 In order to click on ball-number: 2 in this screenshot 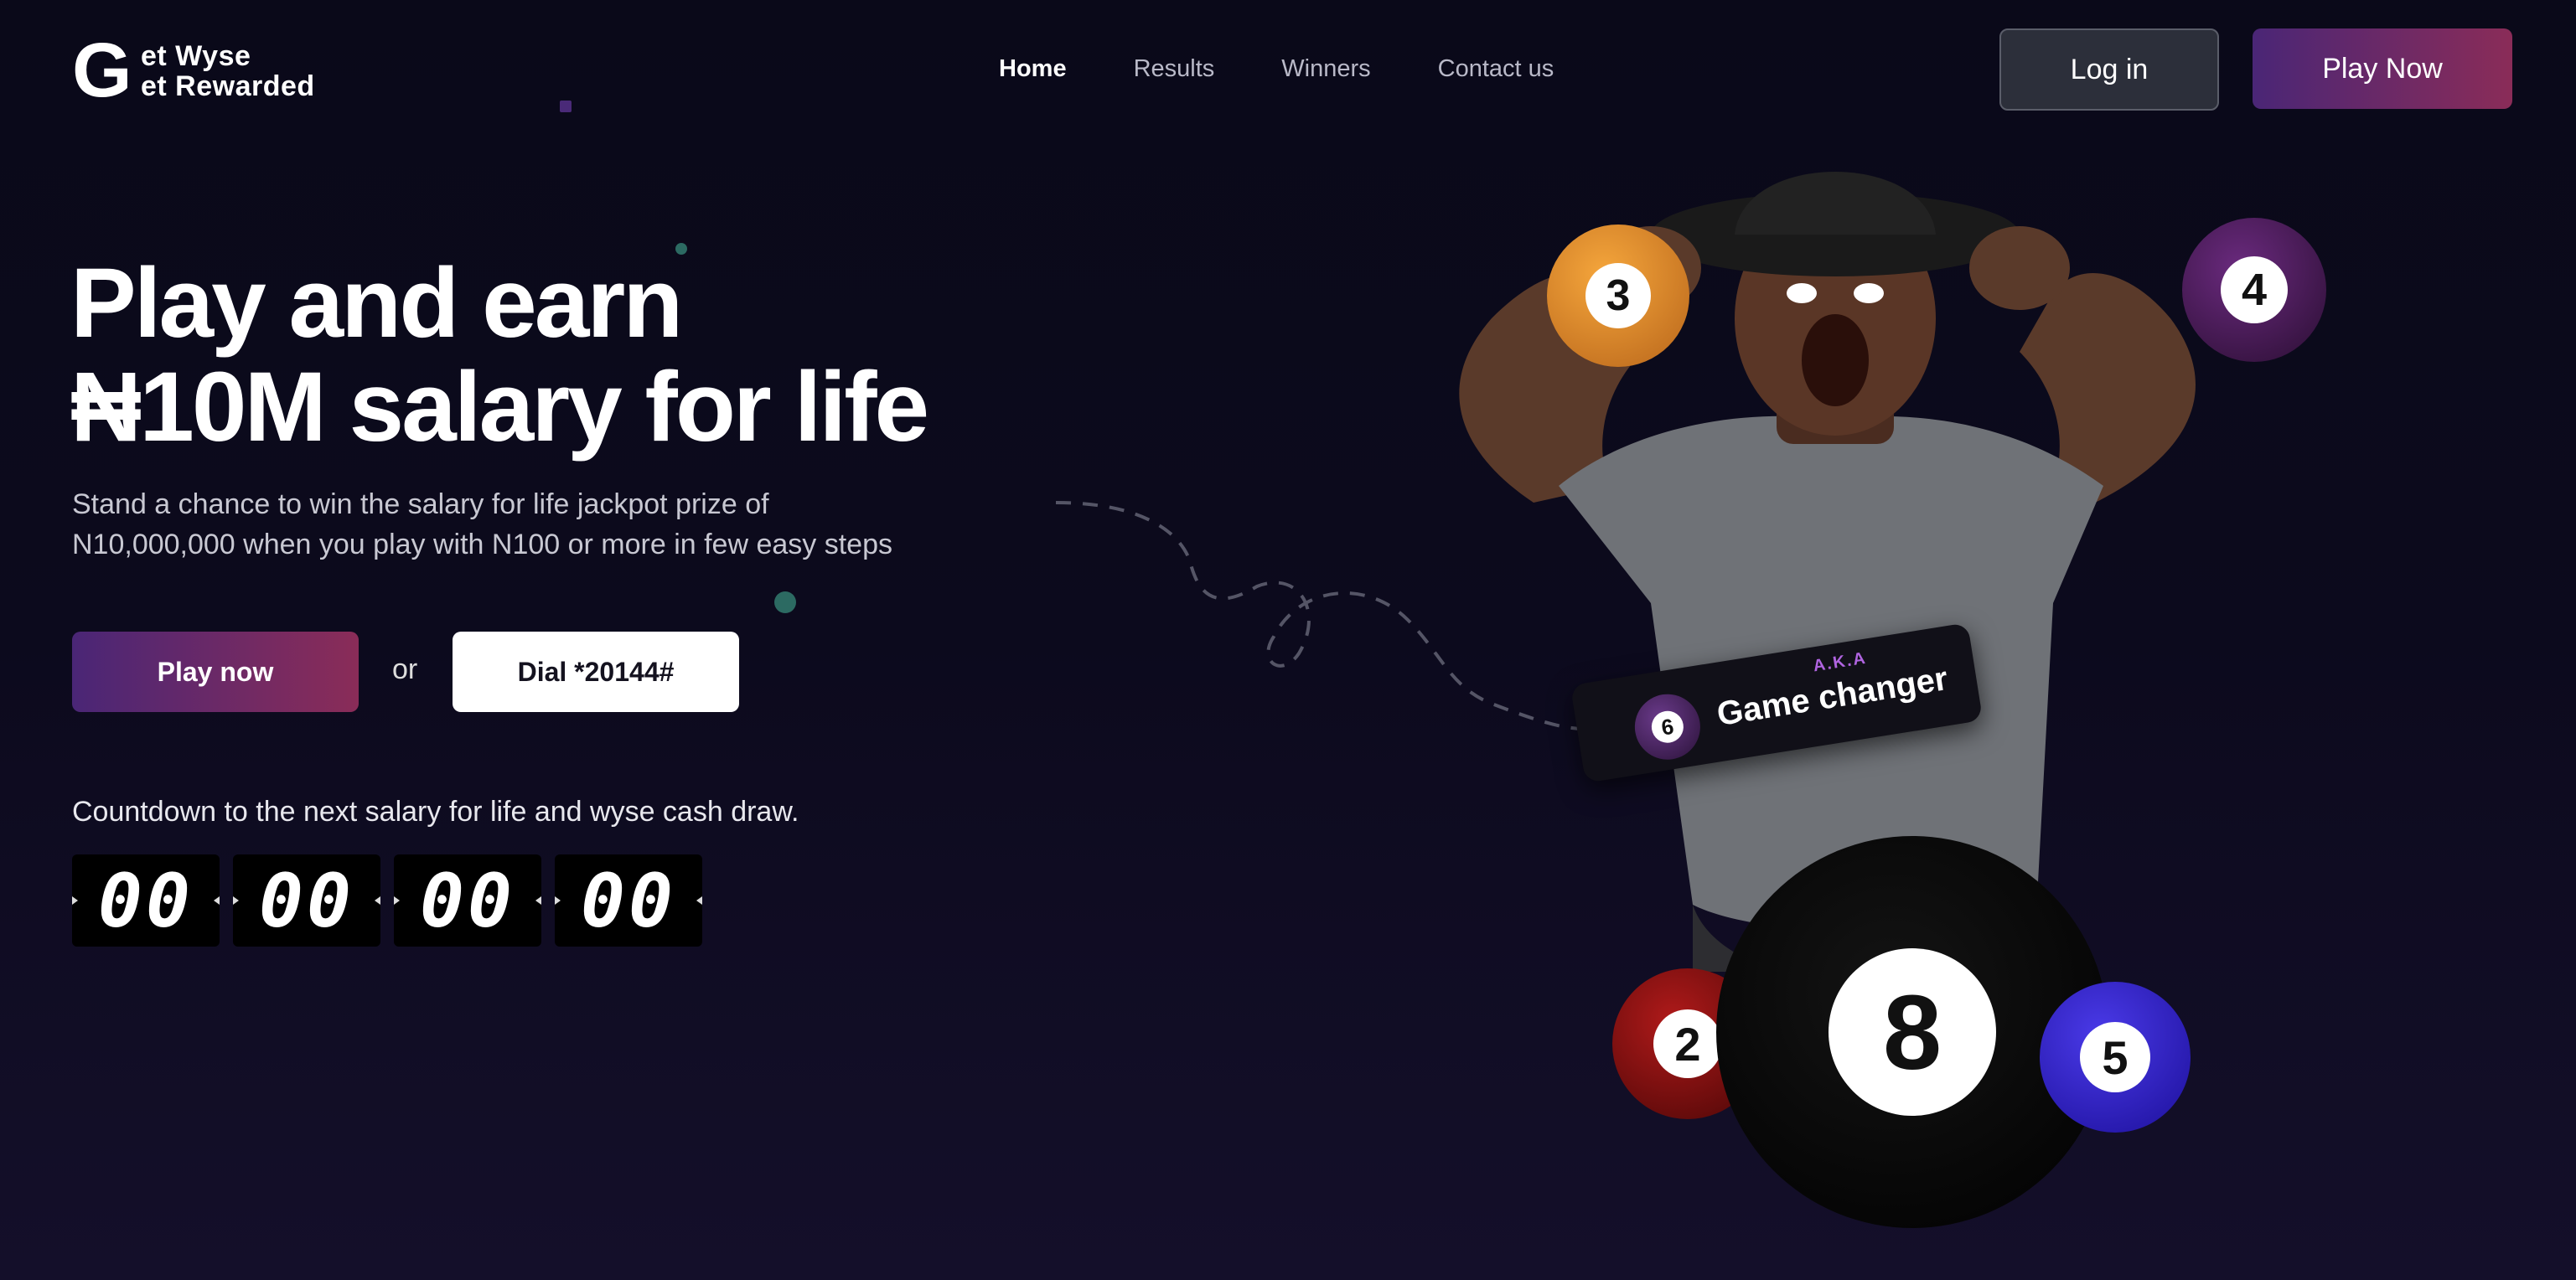, I will do `click(1687, 1044)`.